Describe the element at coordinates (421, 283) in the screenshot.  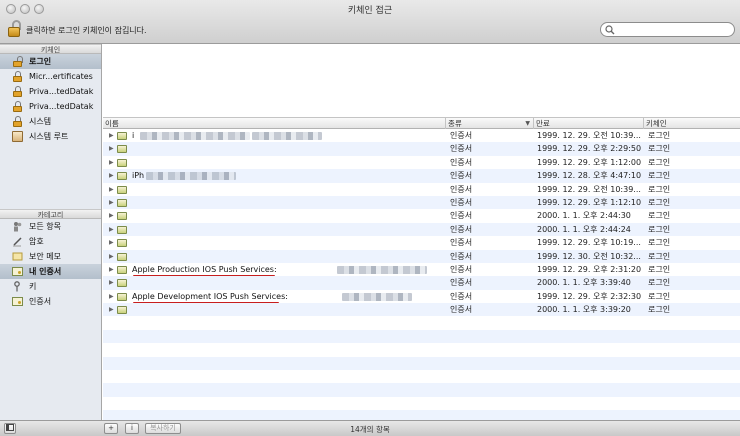
I see `table-row: ▶ 인증서 2000. 1. 1. 오후 3:39:40 로그인` at that location.